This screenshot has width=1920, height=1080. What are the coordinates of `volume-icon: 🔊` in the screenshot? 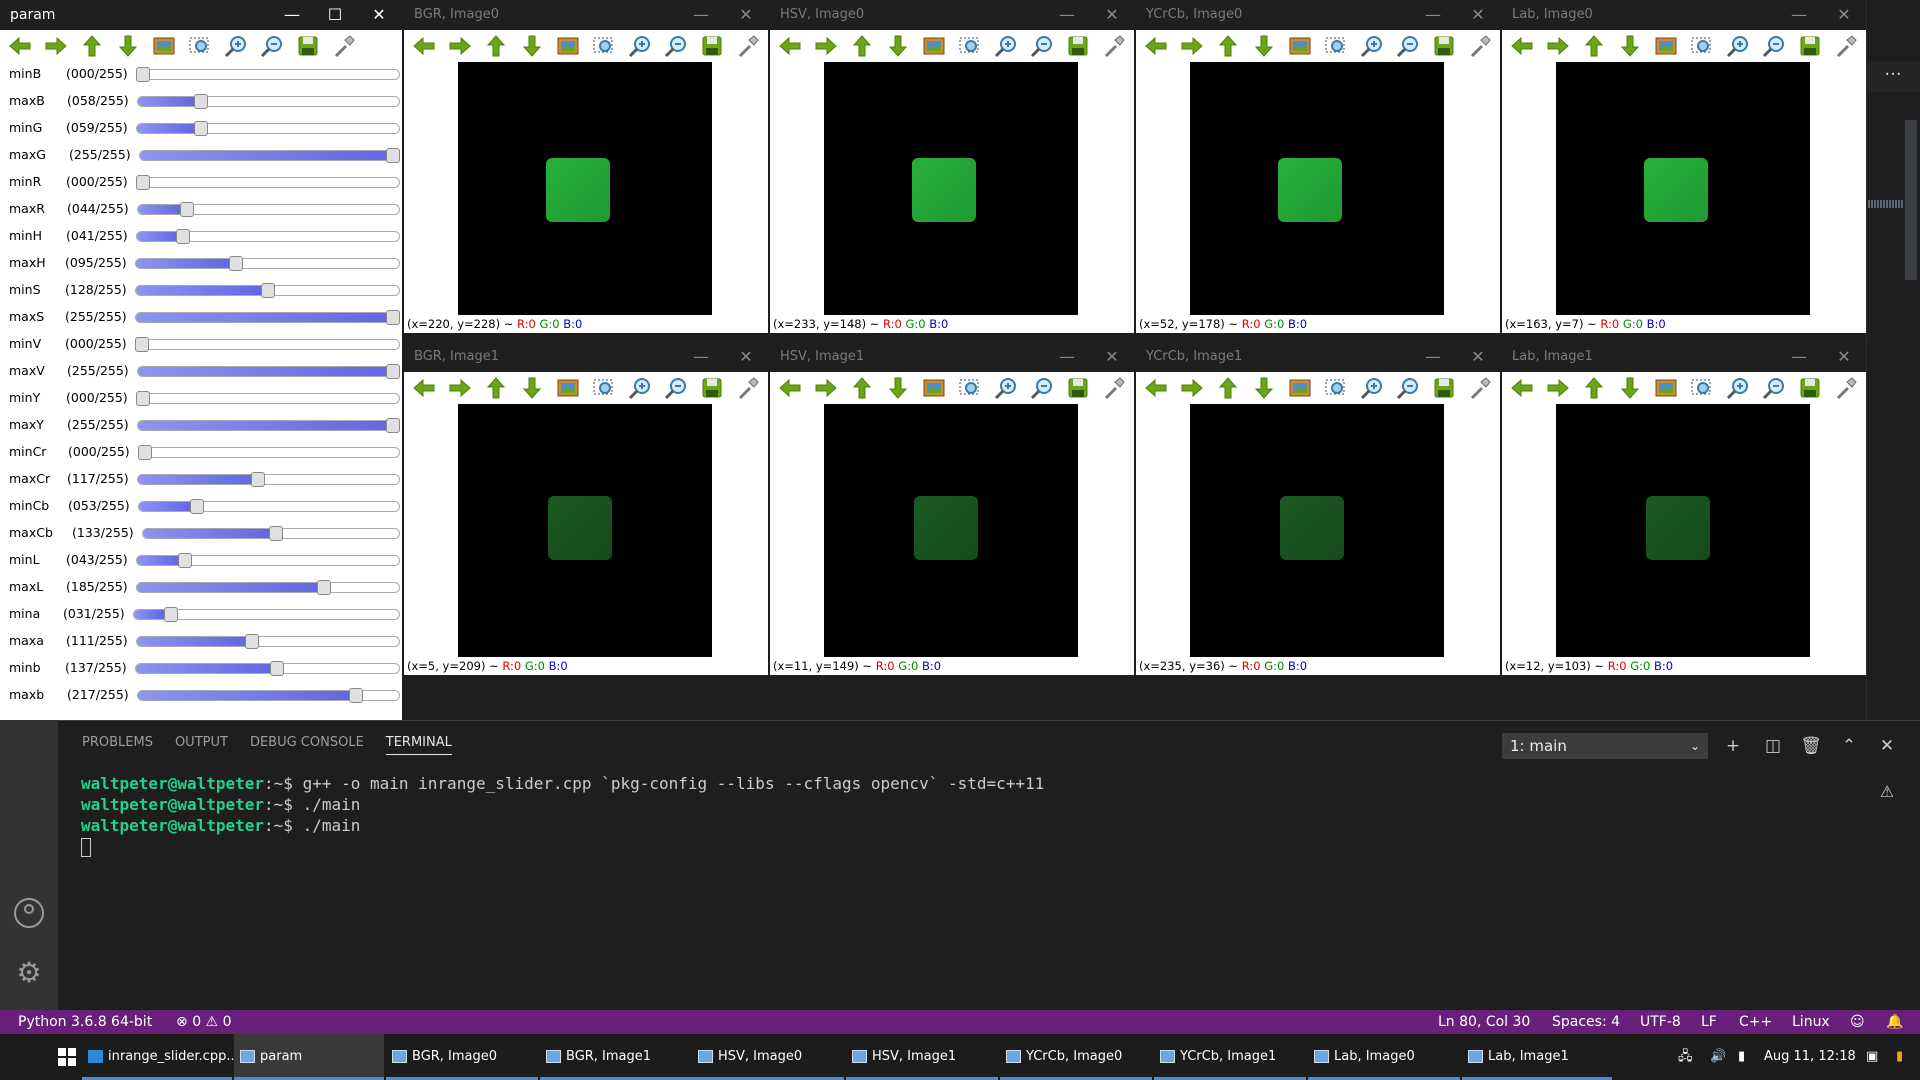 It's located at (1718, 1057).